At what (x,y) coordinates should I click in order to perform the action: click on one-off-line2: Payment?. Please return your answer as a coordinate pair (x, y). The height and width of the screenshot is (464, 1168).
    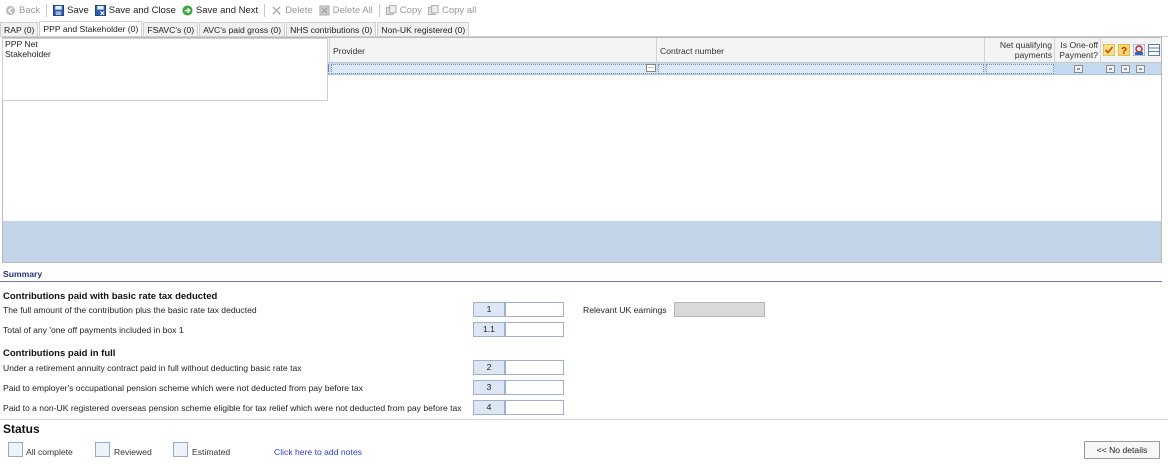
    Looking at the image, I should click on (1078, 54).